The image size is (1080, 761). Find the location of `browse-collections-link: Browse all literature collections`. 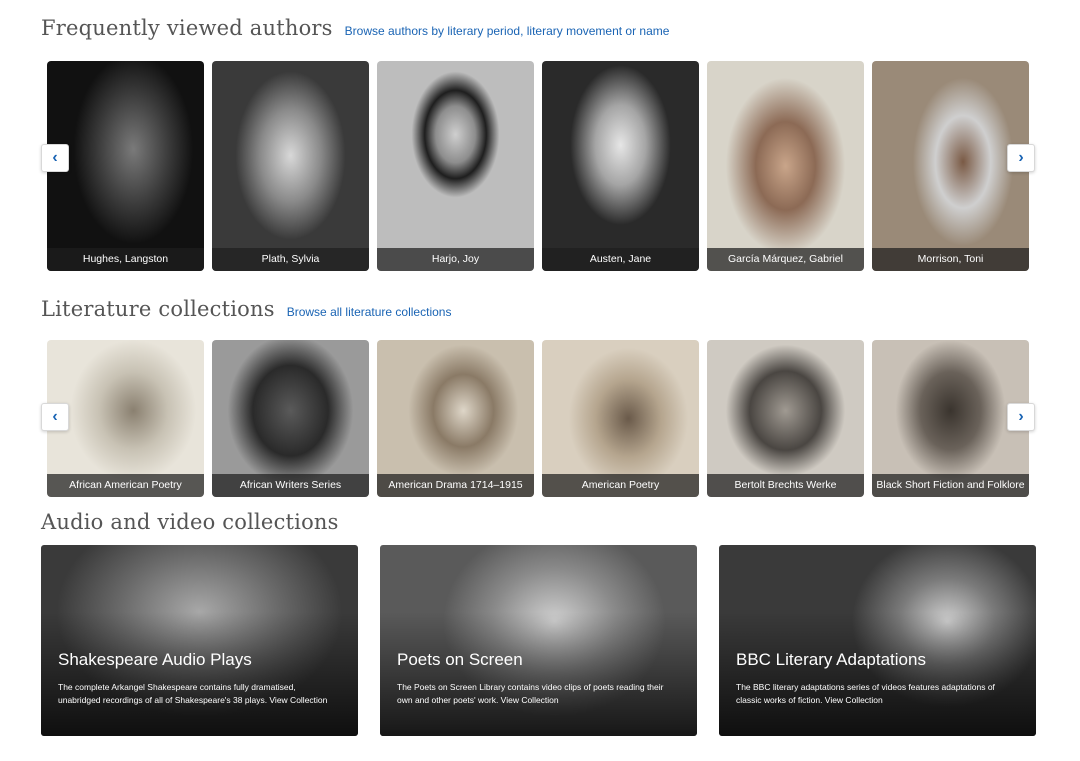

browse-collections-link: Browse all literature collections is located at coordinates (369, 312).